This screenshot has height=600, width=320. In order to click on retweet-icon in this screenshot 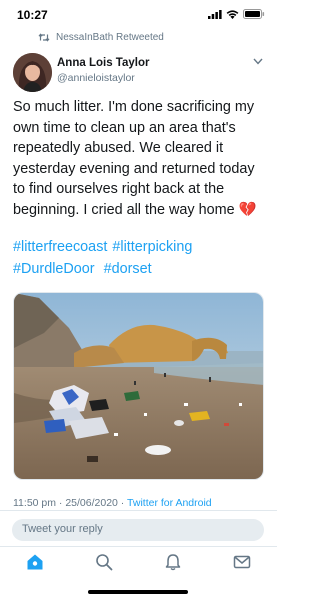, I will do `click(44, 37)`.